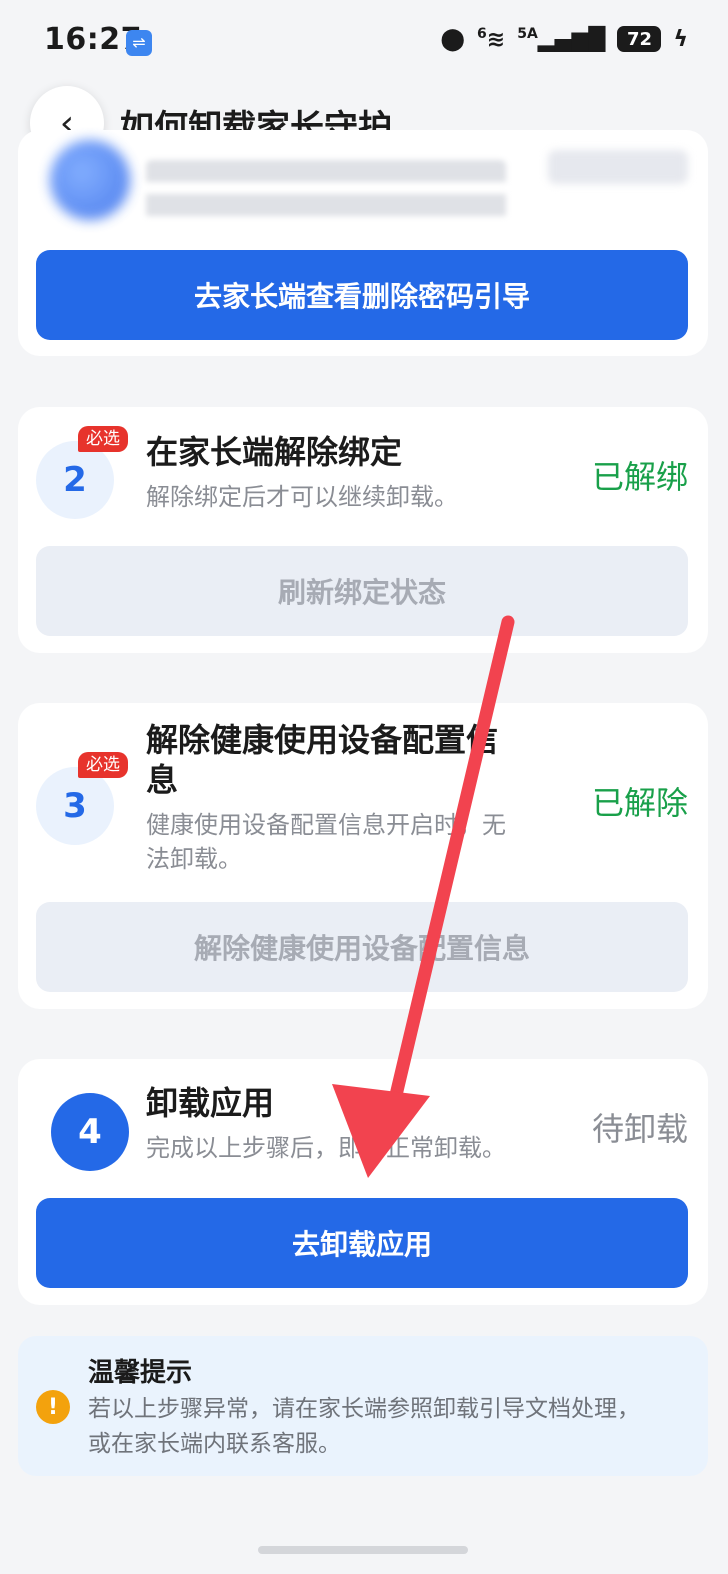 The image size is (728, 1574). What do you see at coordinates (388, 1427) in the screenshot?
I see `tip-body: 若以上步骤异常，请在家长端参照卸载引导文档处理， 或在家长端内联系客服。` at bounding box center [388, 1427].